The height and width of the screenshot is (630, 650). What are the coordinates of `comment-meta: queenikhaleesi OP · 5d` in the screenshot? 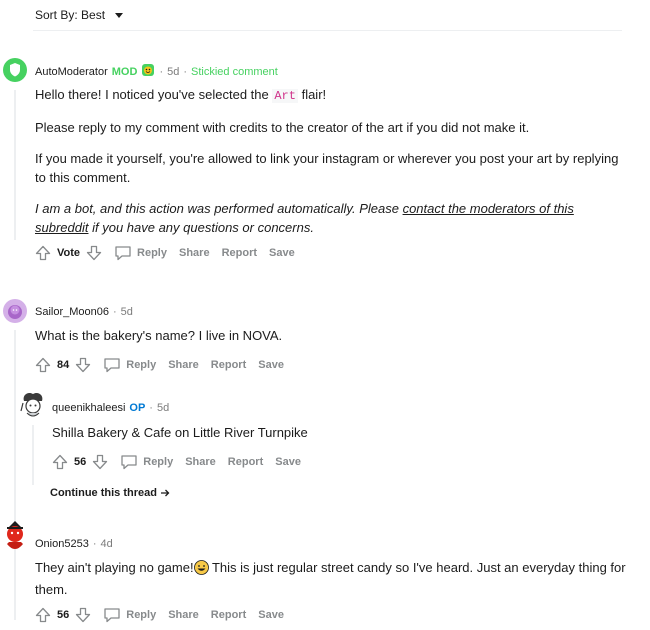 It's located at (111, 408).